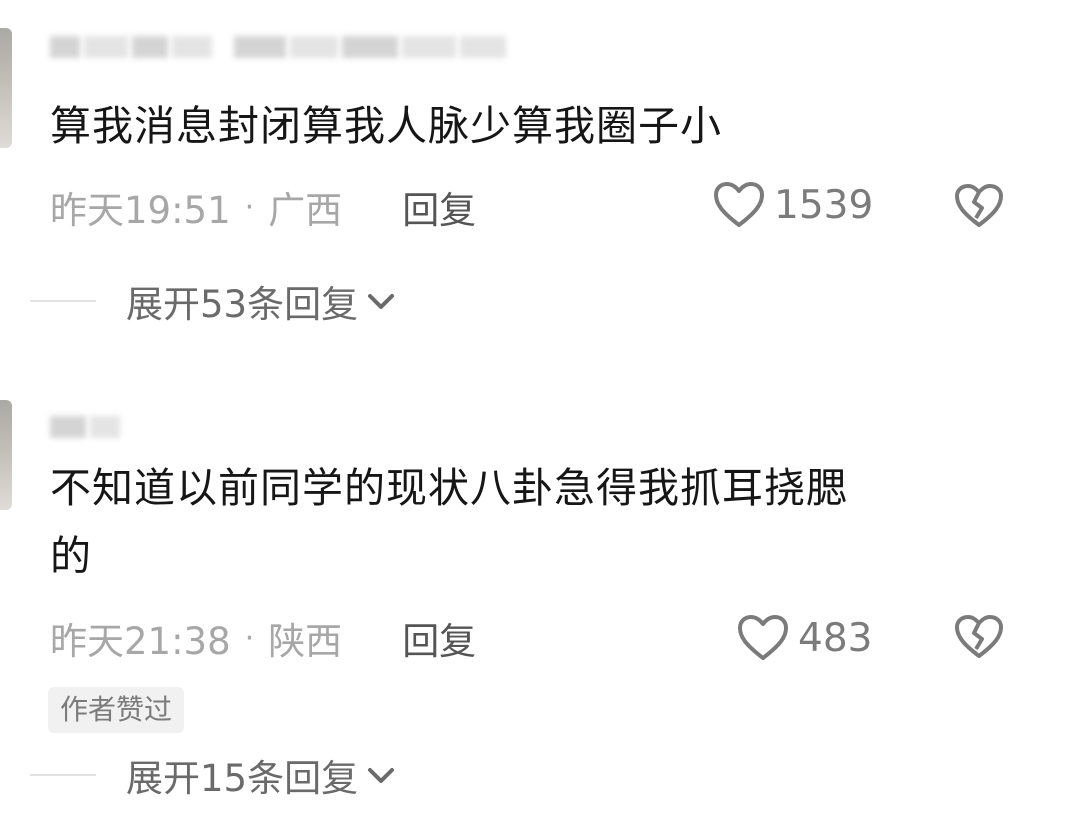  I want to click on comment-time: 昨天19:51, so click(140, 210).